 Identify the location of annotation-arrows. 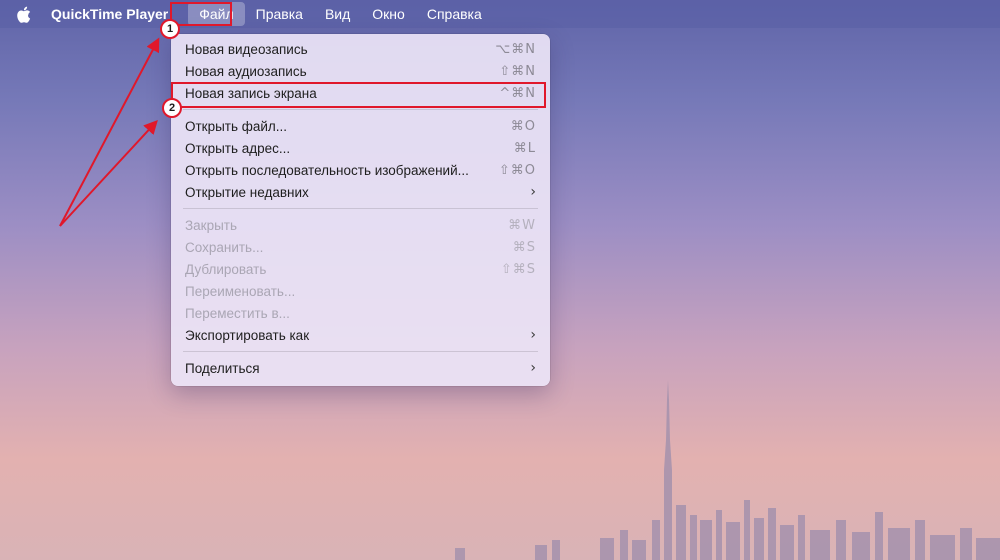
(109, 132).